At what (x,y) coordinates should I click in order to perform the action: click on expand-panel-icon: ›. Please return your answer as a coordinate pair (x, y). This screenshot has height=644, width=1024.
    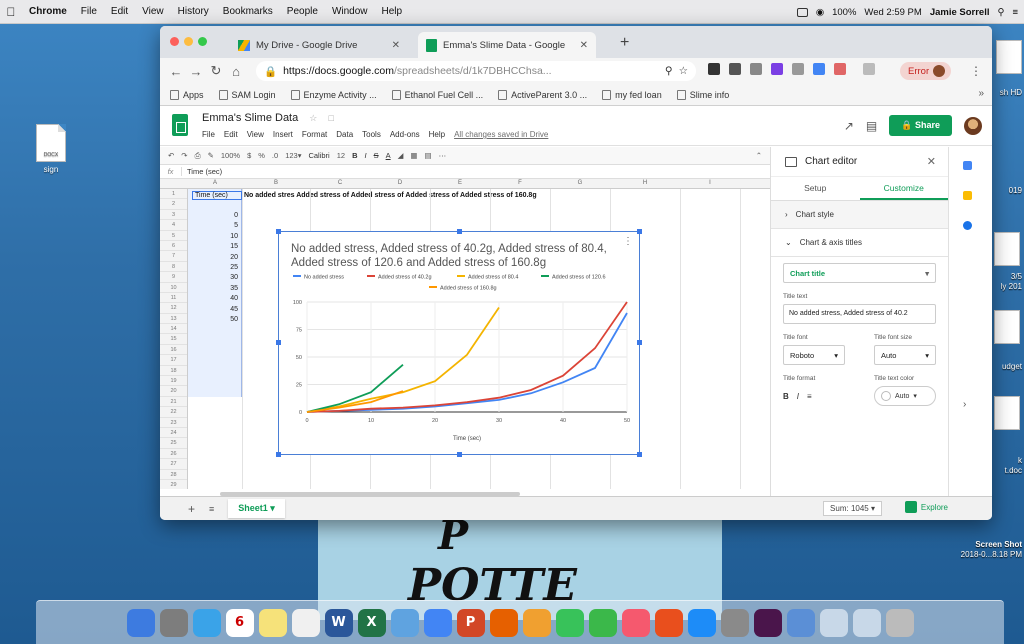
    Looking at the image, I should click on (964, 404).